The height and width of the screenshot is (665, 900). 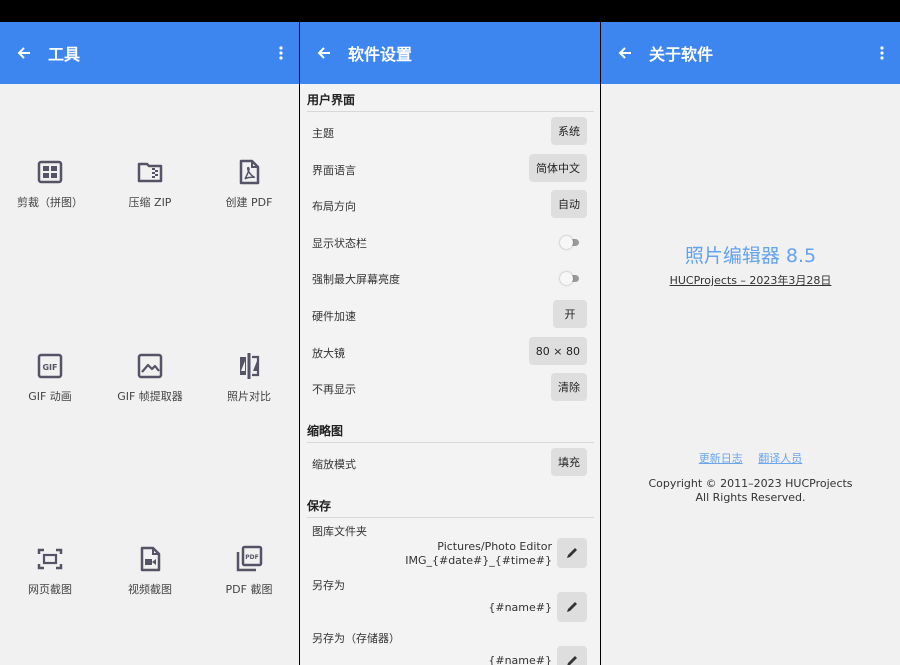 What do you see at coordinates (449, 600) in the screenshot?
I see `setting-save-as: 另存为 {#name#}` at bounding box center [449, 600].